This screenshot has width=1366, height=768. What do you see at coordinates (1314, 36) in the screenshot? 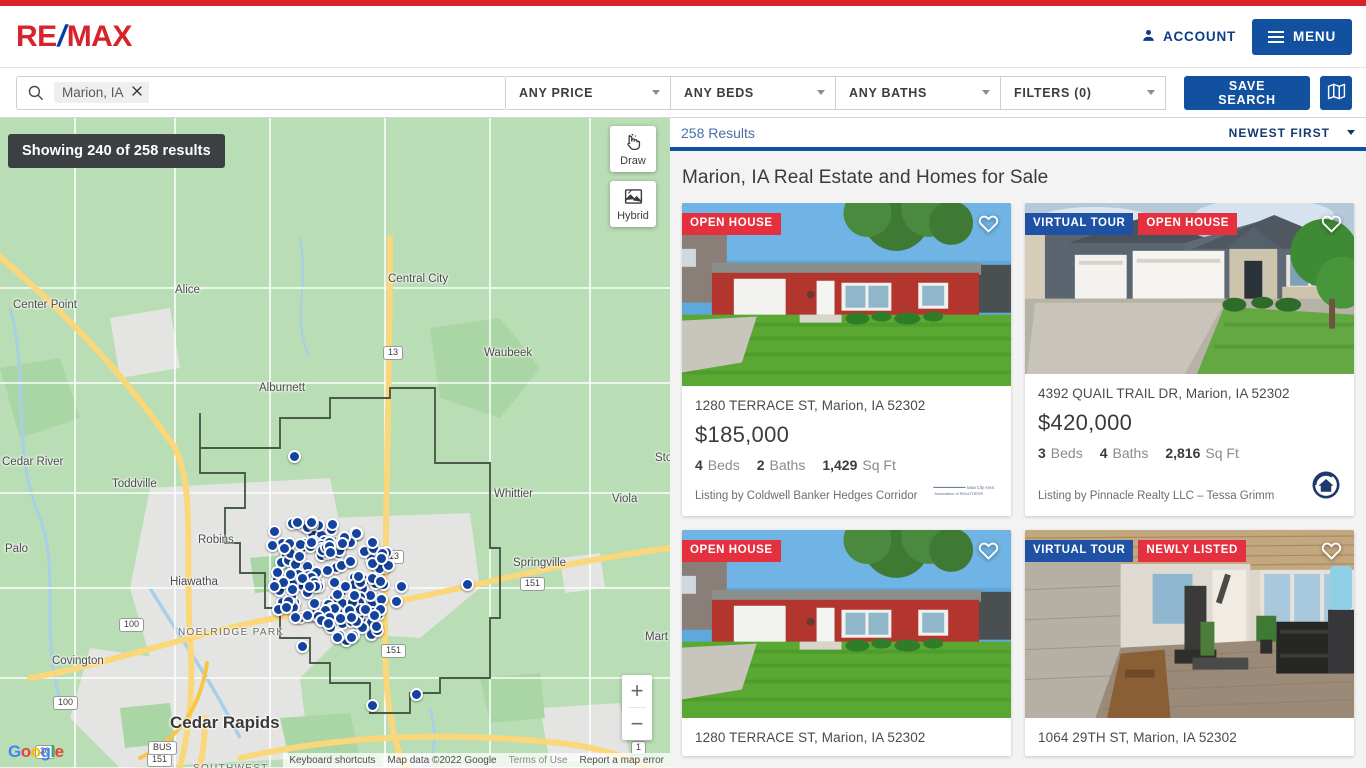
I see `menu-label: MENU` at bounding box center [1314, 36].